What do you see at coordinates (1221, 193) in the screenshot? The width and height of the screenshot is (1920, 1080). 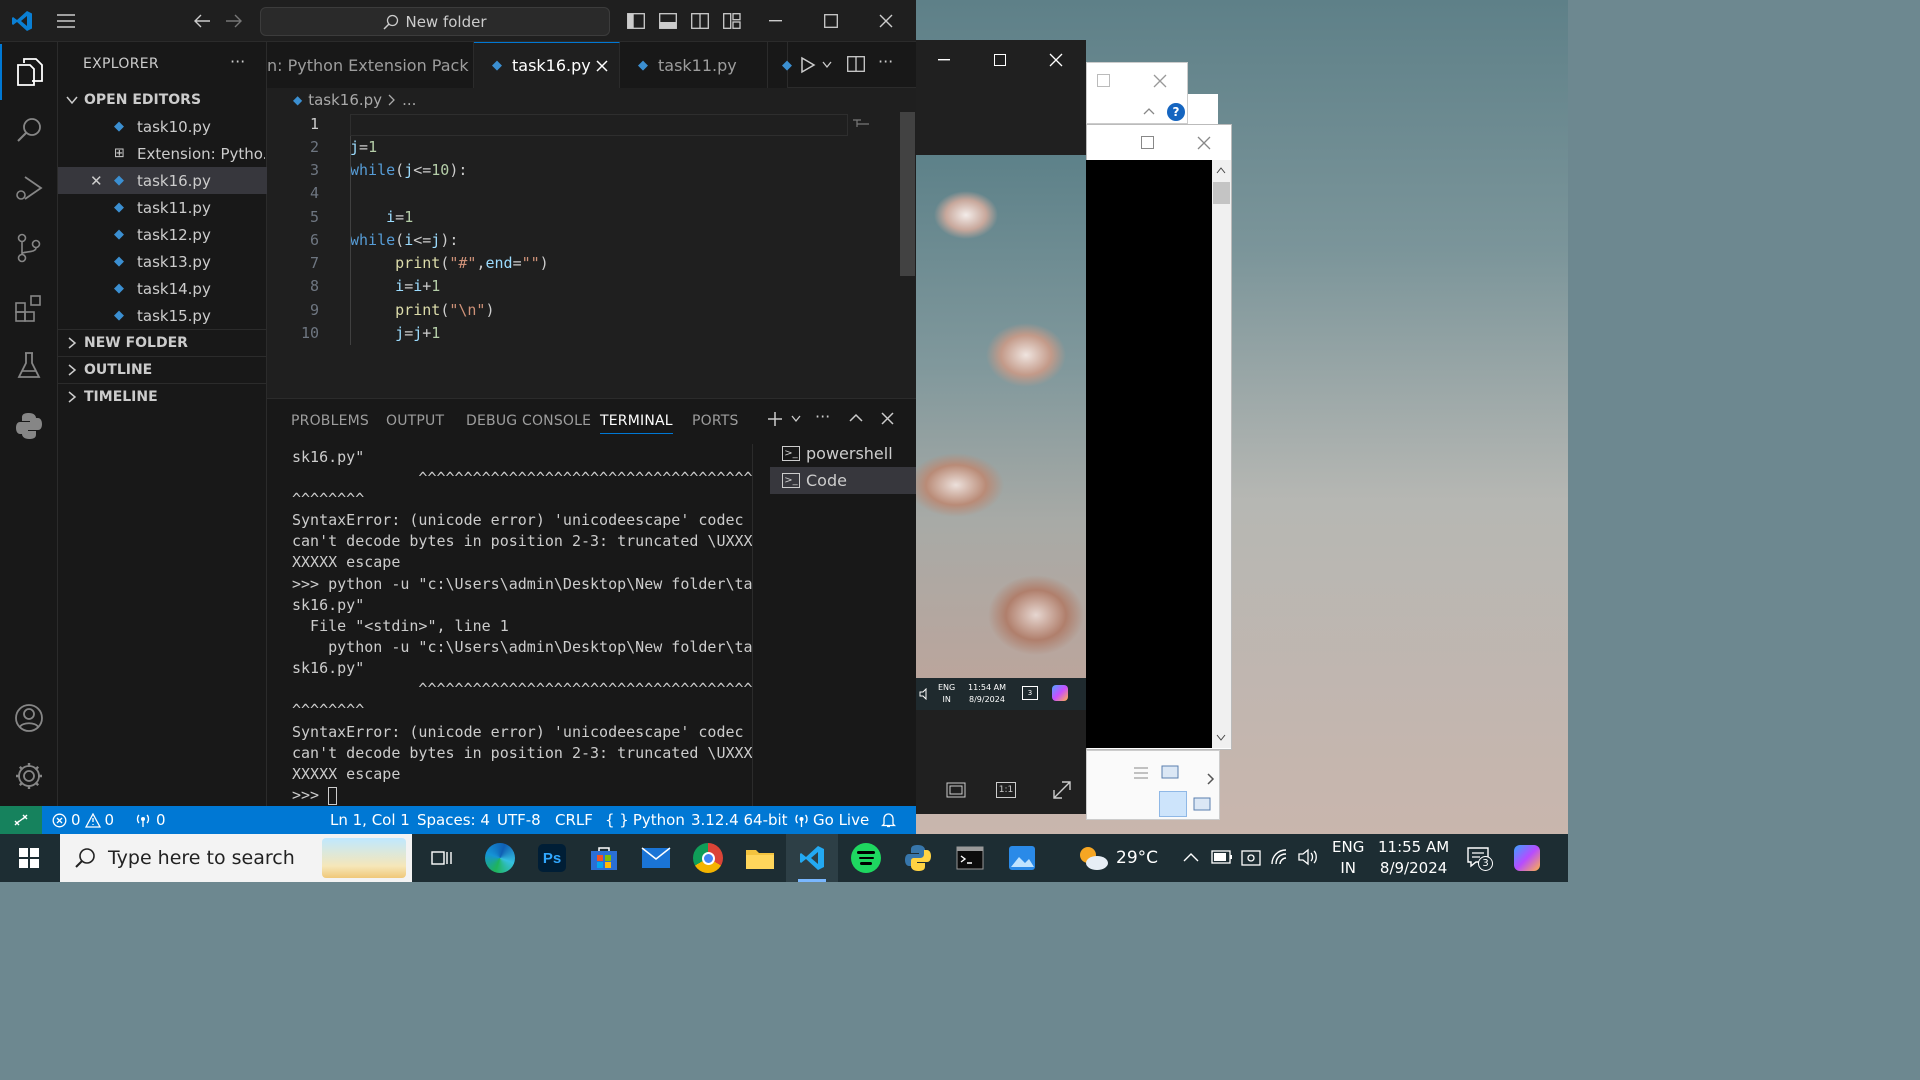 I see `scrollbar-thumb` at bounding box center [1221, 193].